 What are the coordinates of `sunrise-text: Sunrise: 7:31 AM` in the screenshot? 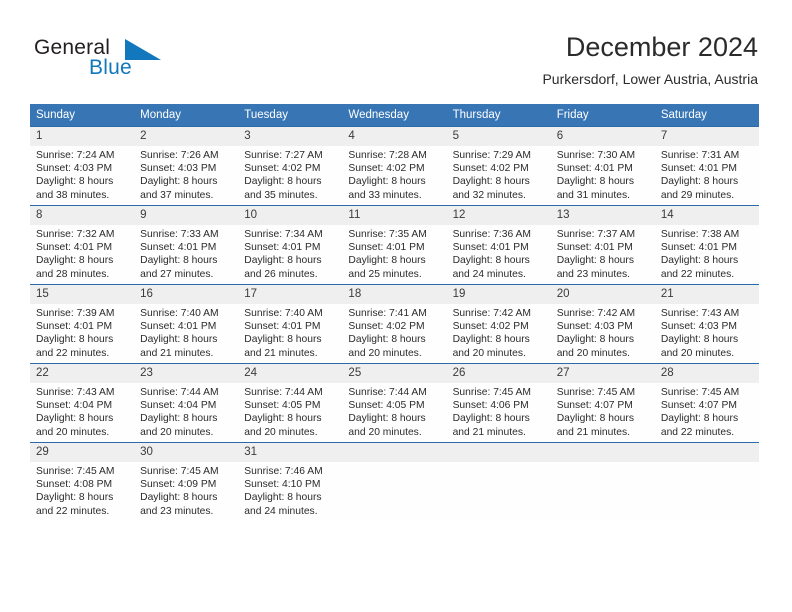 It's located at (700, 155).